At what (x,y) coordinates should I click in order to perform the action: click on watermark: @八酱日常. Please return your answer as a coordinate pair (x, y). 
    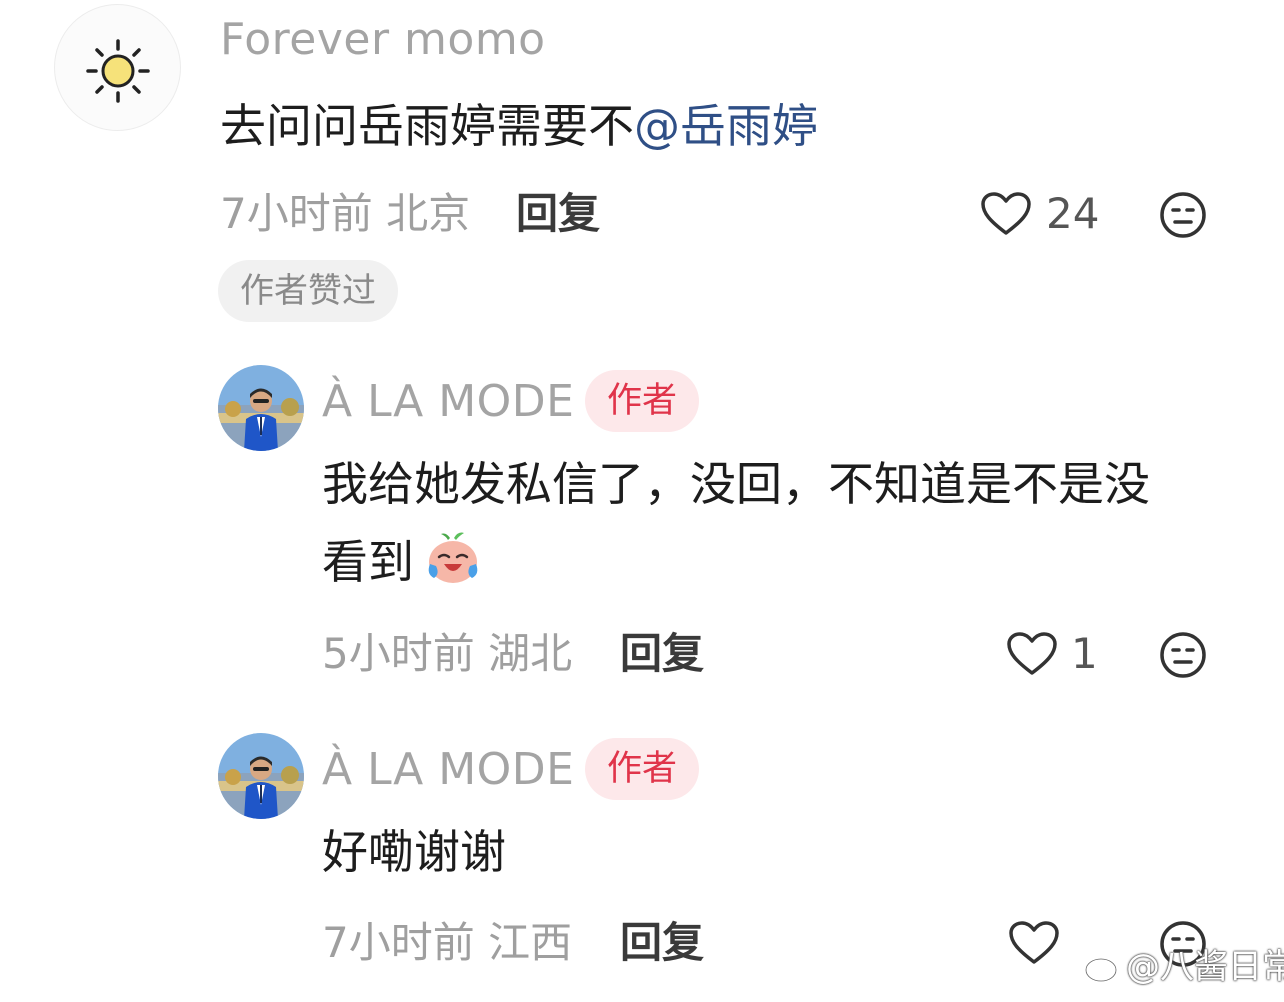
    Looking at the image, I should click on (1205, 967).